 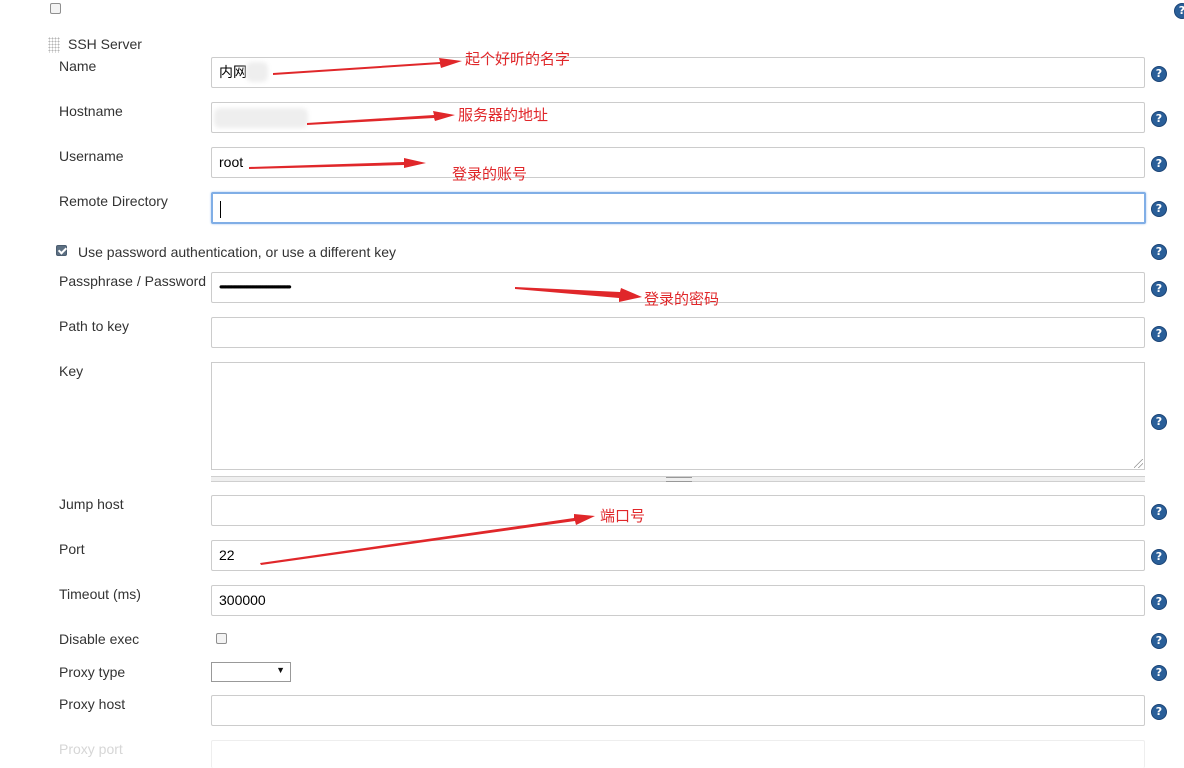 What do you see at coordinates (678, 710) in the screenshot?
I see `proxy-host-input` at bounding box center [678, 710].